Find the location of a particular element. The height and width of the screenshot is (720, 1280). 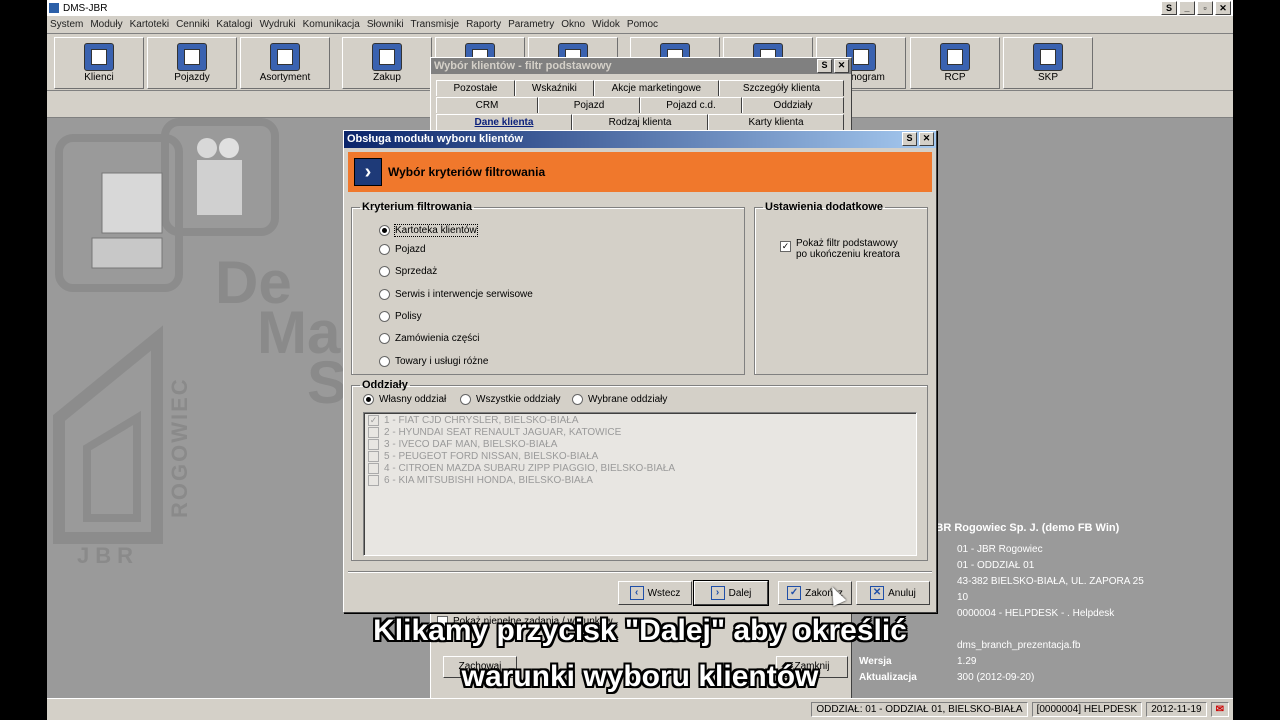

list-item: ✓ 1 - FIAT CJD CHRYSLER, BIELSKO-BIAŁA is located at coordinates (473, 420).